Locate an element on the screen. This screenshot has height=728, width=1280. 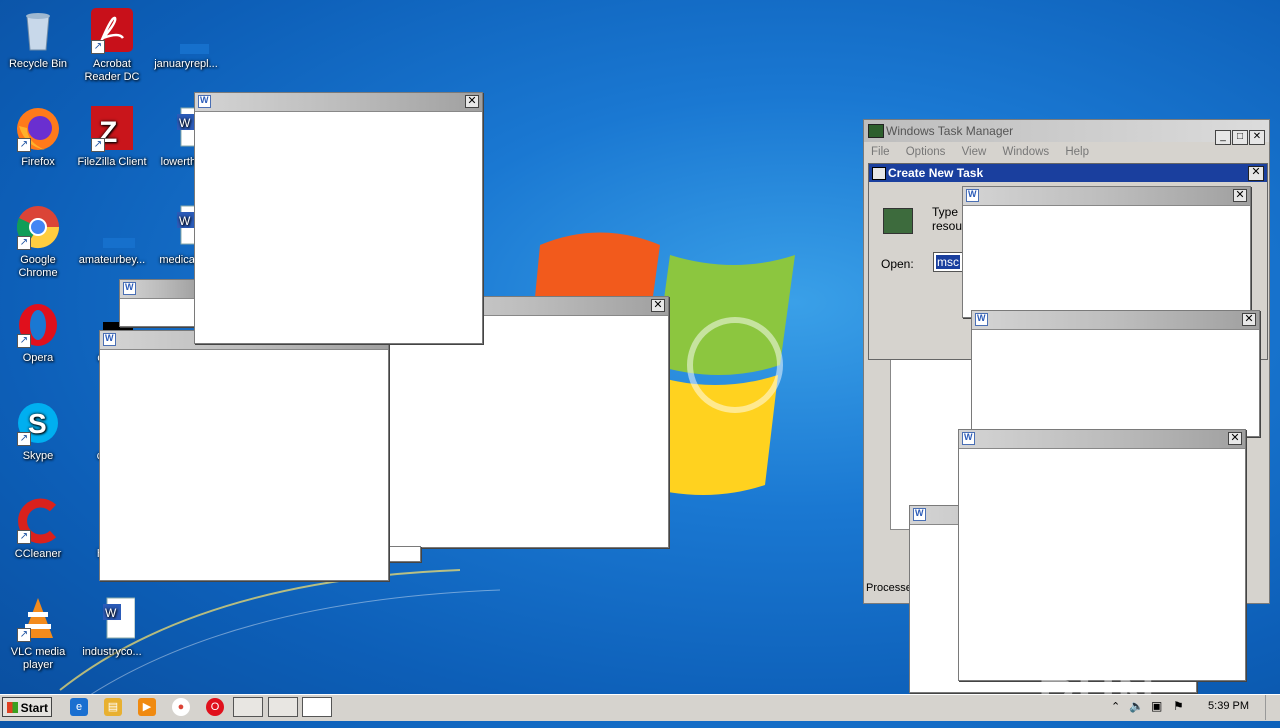
acrobat-icon: ↗ is located at coordinates (112, 31).